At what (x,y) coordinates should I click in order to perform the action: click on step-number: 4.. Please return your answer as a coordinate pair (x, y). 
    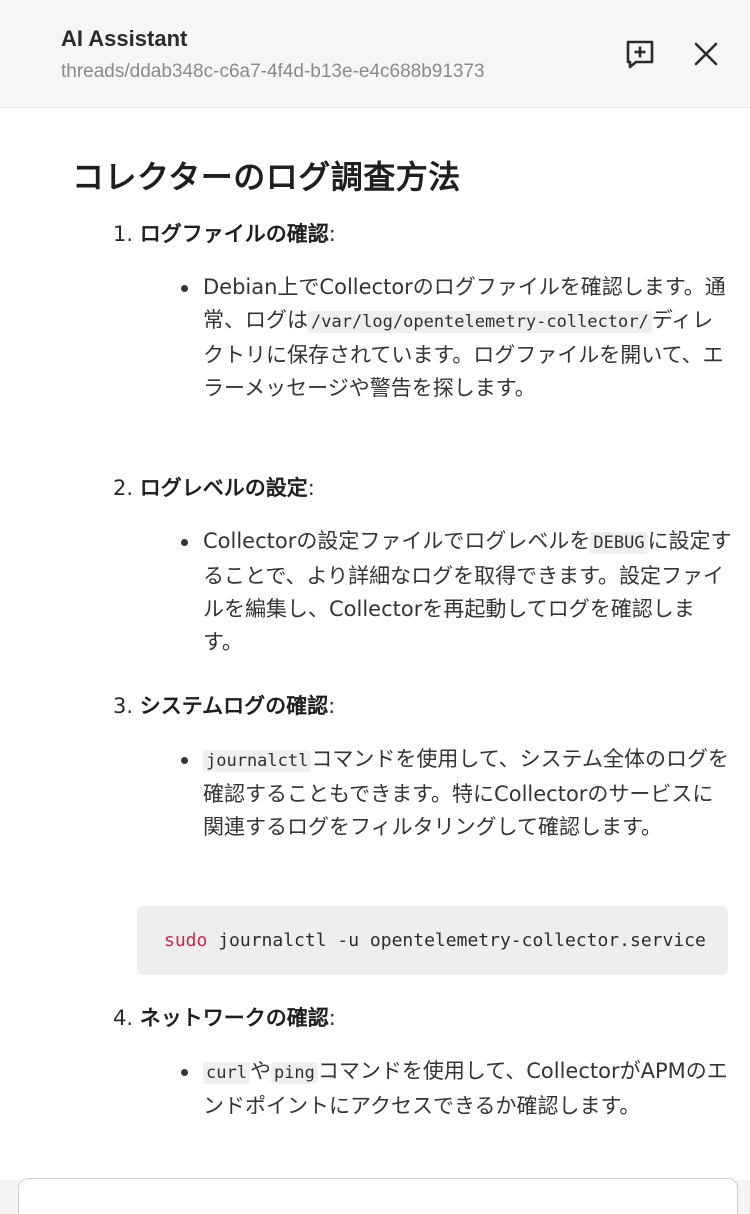
    Looking at the image, I should click on (123, 1018).